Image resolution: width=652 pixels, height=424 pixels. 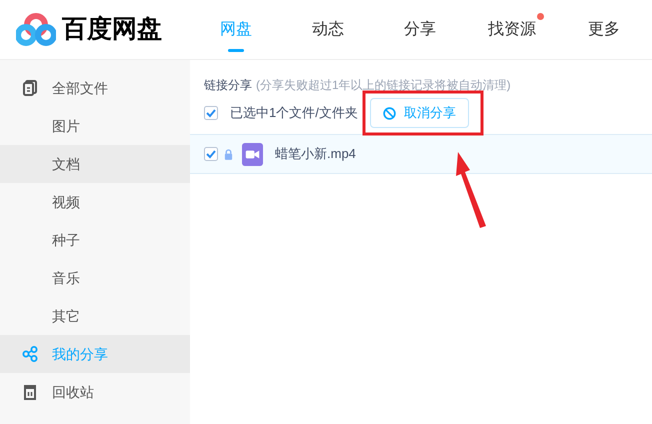 I want to click on sidebar-item: 种子, so click(x=95, y=240).